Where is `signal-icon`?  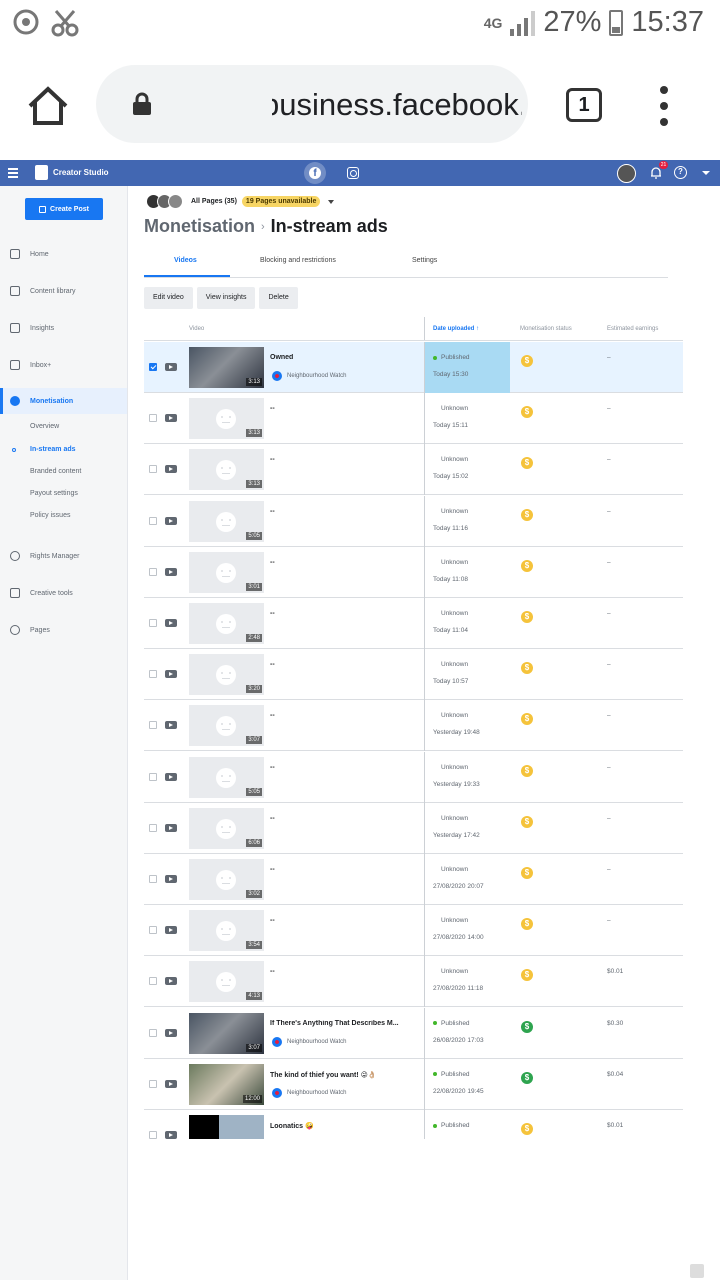 signal-icon is located at coordinates (523, 23).